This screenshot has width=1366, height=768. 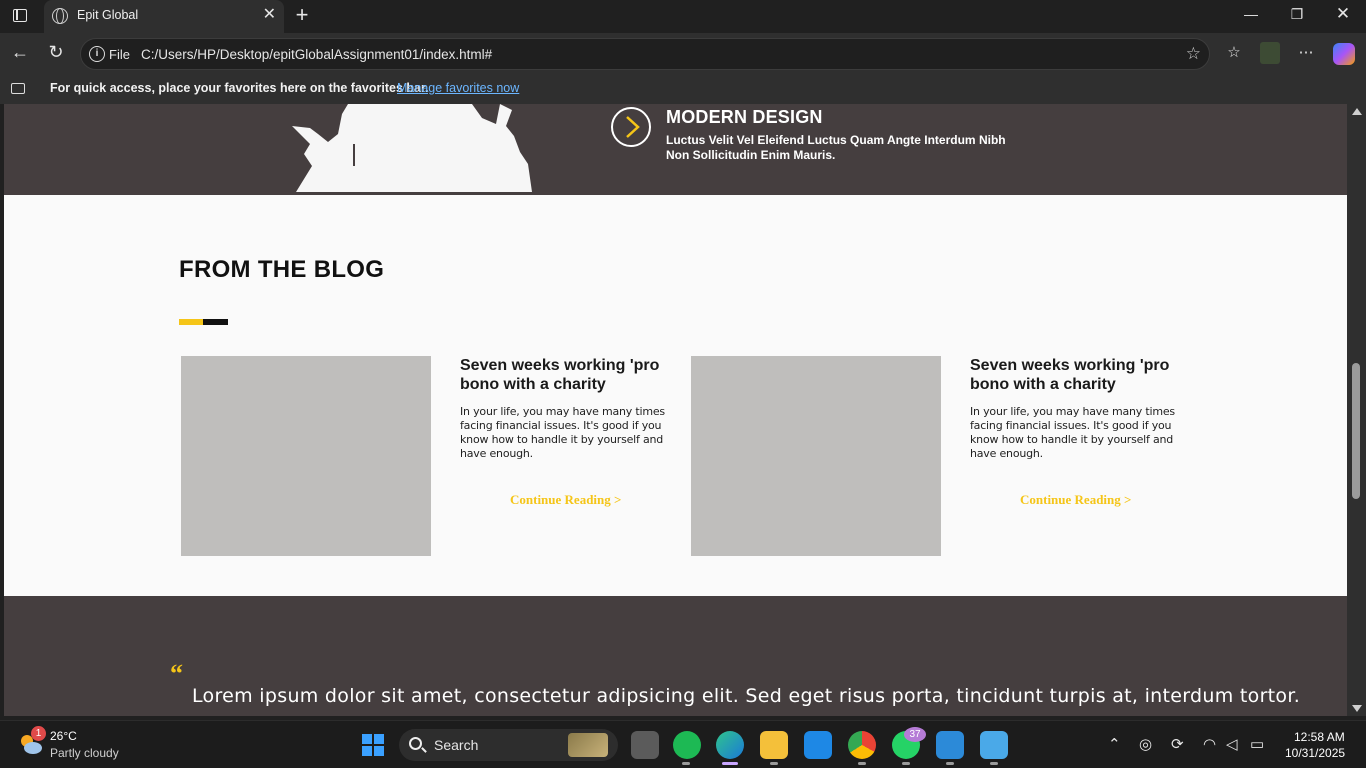 I want to click on taskbar-search: Search, so click(x=508, y=745).